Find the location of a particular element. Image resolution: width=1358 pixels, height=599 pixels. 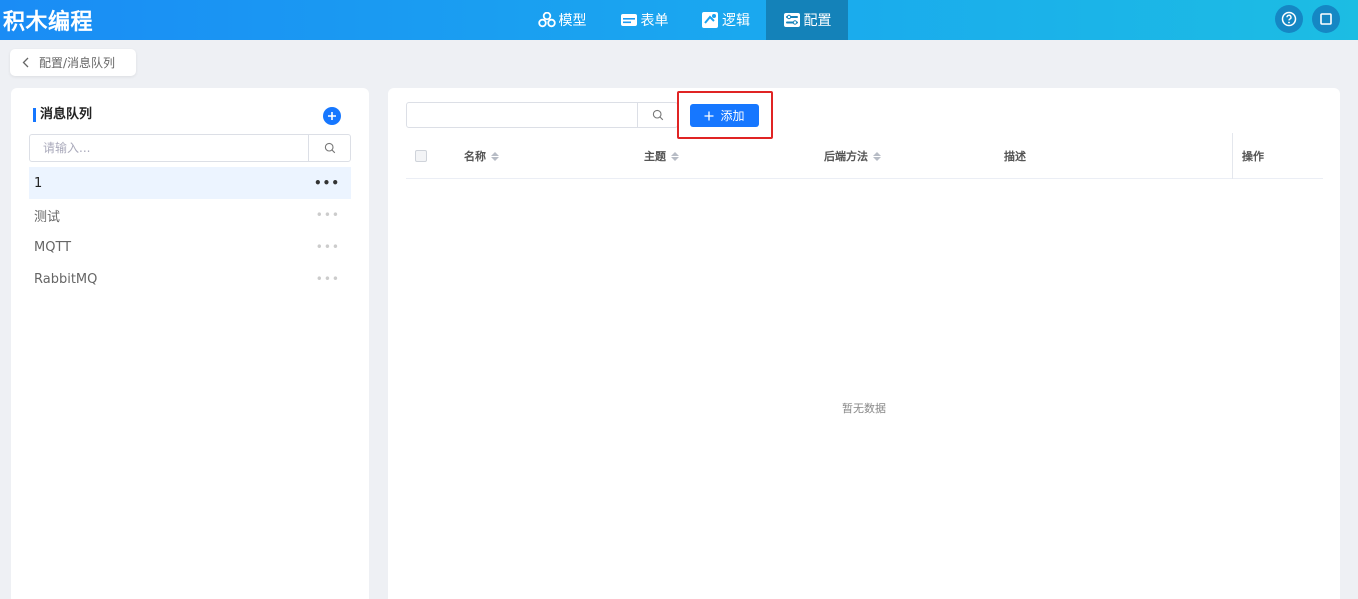

main-nav: 模型 表单 逻辑 配置 is located at coordinates (684, 20).